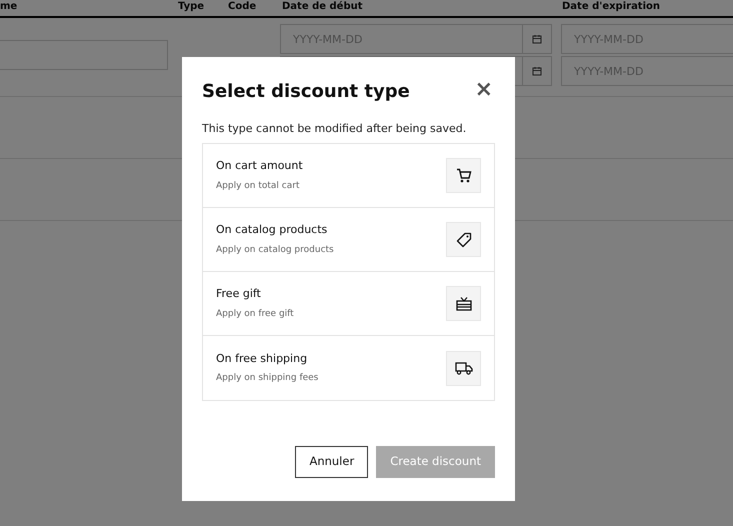 The width and height of the screenshot is (733, 526). What do you see at coordinates (259, 166) in the screenshot?
I see `option-title: On cart amount` at bounding box center [259, 166].